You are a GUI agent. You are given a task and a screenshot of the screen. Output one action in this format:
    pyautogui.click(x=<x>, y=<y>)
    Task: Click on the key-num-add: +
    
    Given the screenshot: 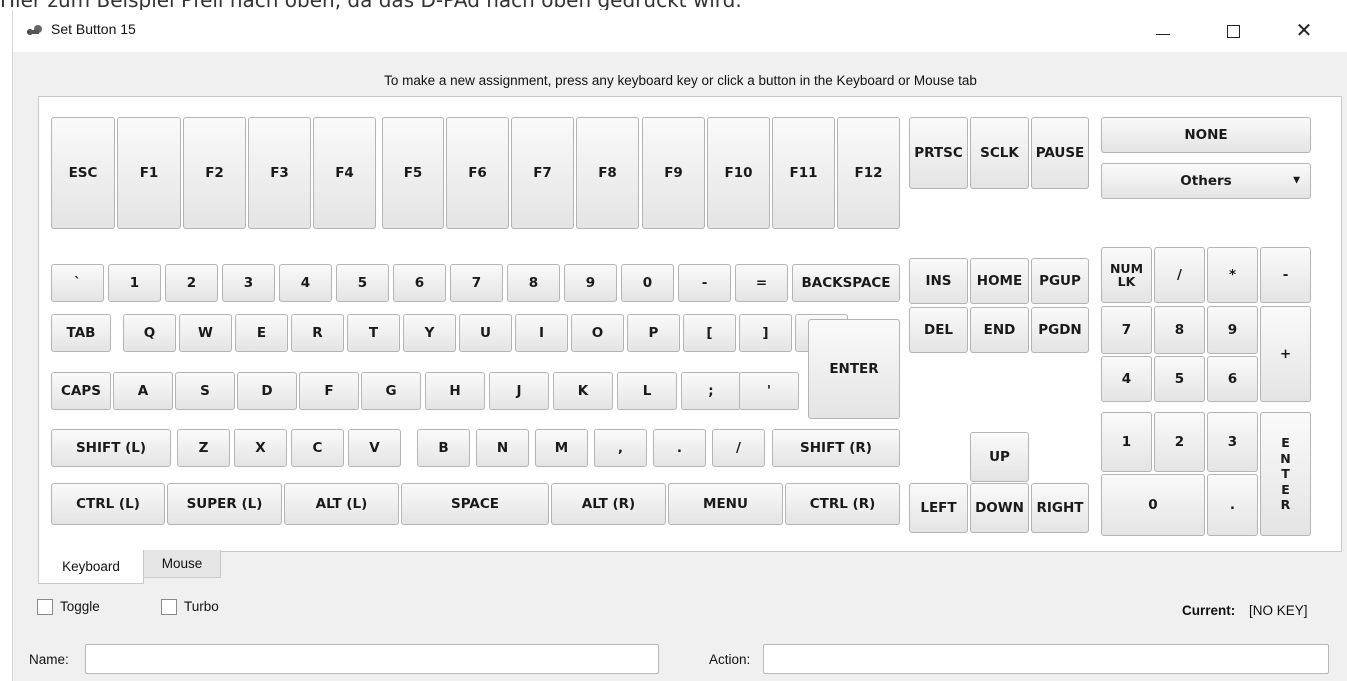 What is the action you would take?
    pyautogui.click(x=1285, y=354)
    